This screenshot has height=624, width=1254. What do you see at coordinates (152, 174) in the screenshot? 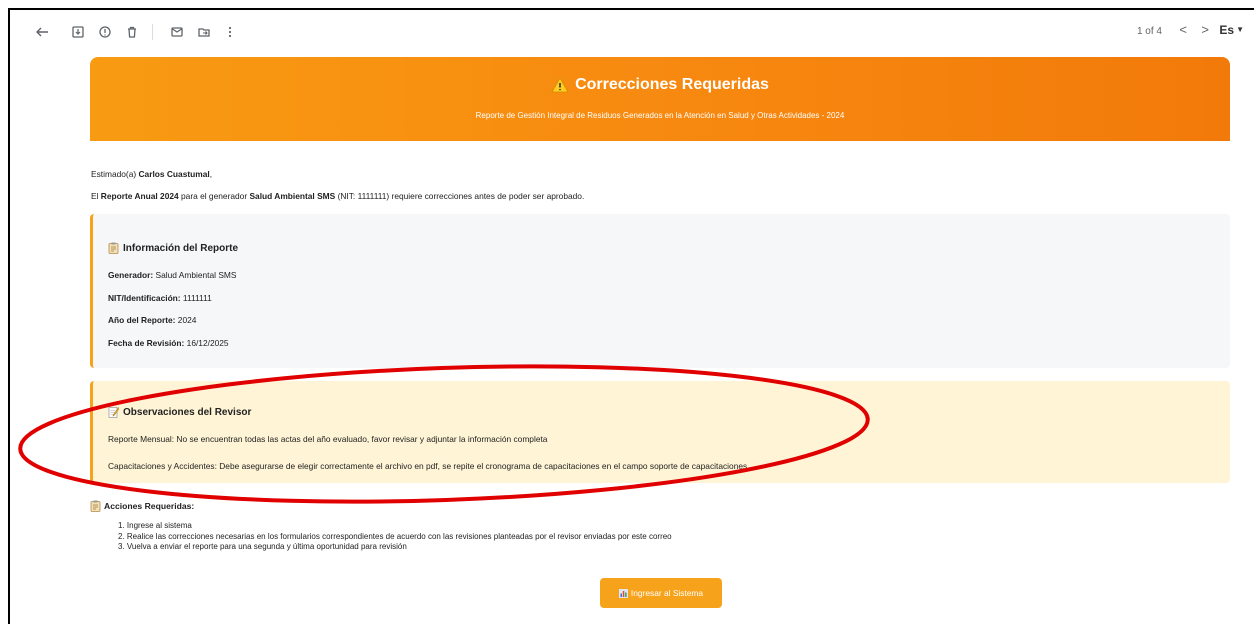
I see `greeting: Estimado(a) Carlos Cuastumal,` at bounding box center [152, 174].